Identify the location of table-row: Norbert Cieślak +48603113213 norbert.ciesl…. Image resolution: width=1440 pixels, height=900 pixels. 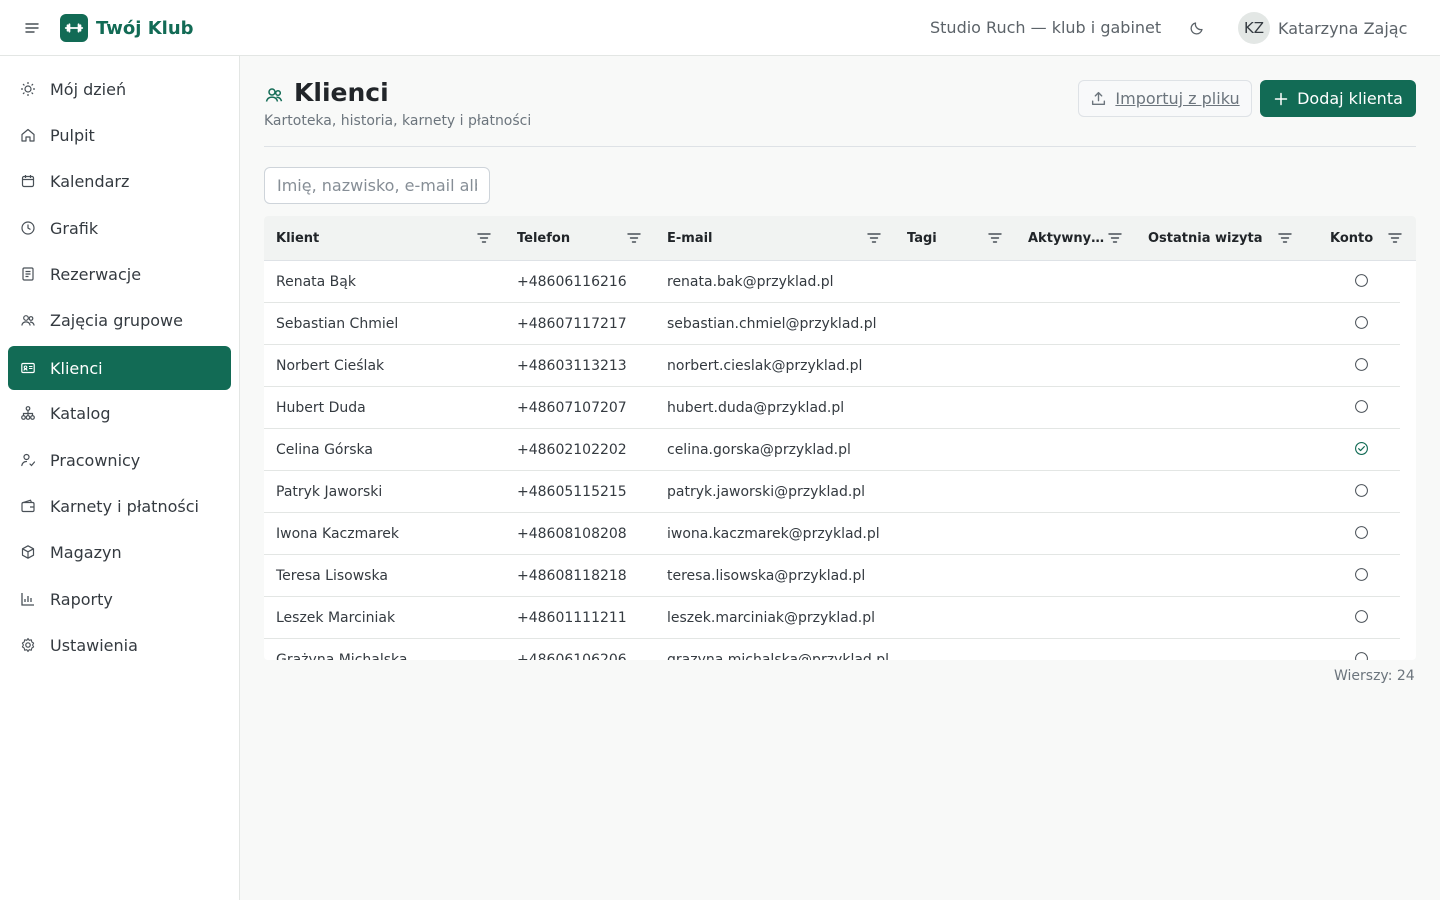
(832, 366).